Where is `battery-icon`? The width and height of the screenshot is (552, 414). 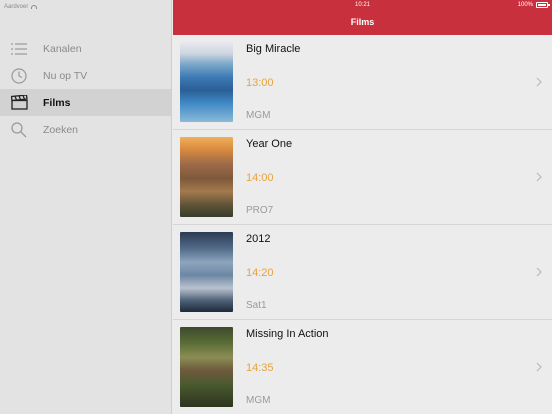 battery-icon is located at coordinates (543, 5).